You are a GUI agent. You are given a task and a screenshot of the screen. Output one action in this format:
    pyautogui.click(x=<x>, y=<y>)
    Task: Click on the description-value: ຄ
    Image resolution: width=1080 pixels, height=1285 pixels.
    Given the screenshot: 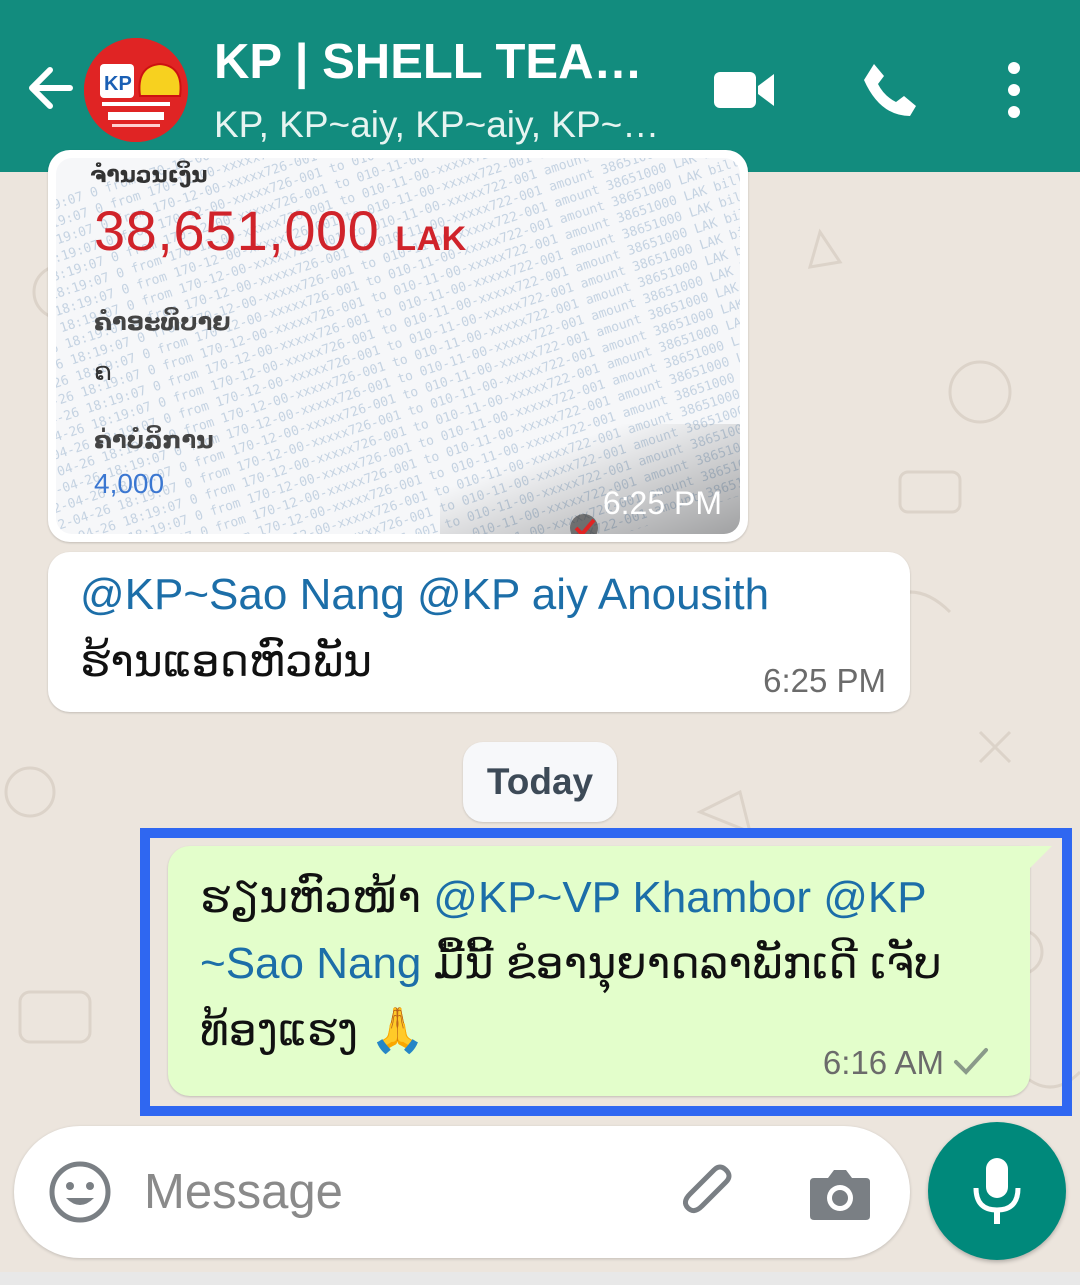 What is the action you would take?
    pyautogui.click(x=103, y=371)
    